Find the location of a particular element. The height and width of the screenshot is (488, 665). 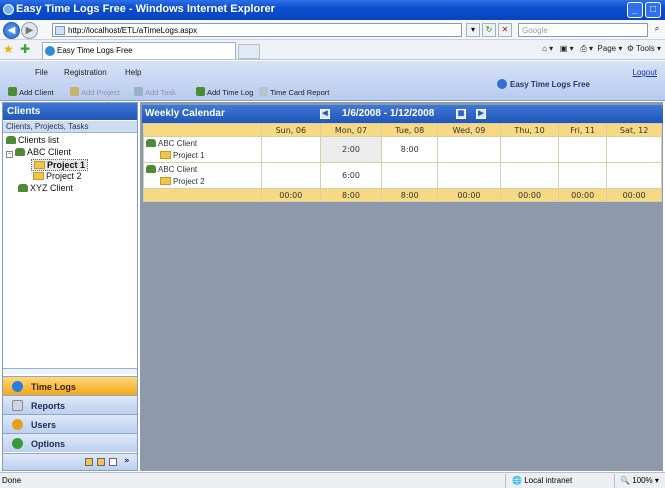

day-header: Thu, 10 is located at coordinates (529, 130).